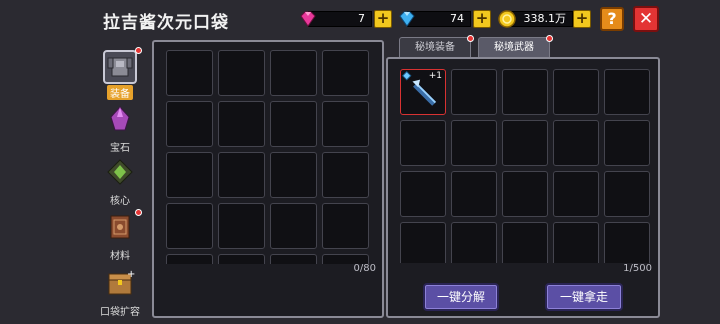 The image size is (720, 324). I want to click on core-icon, so click(120, 174).